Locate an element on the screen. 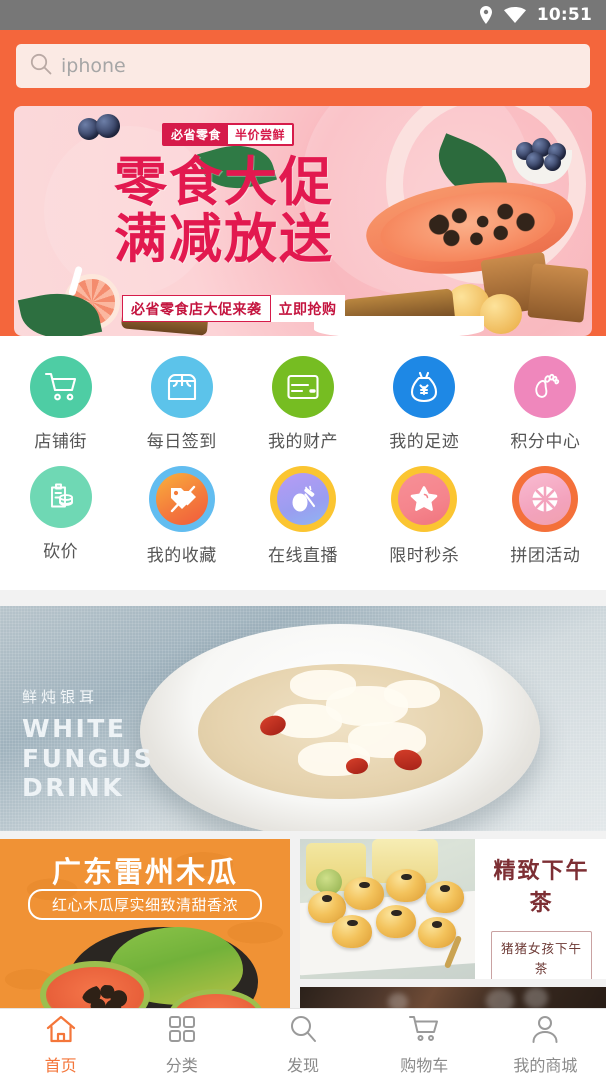  price-tags-icon is located at coordinates (181, 499).